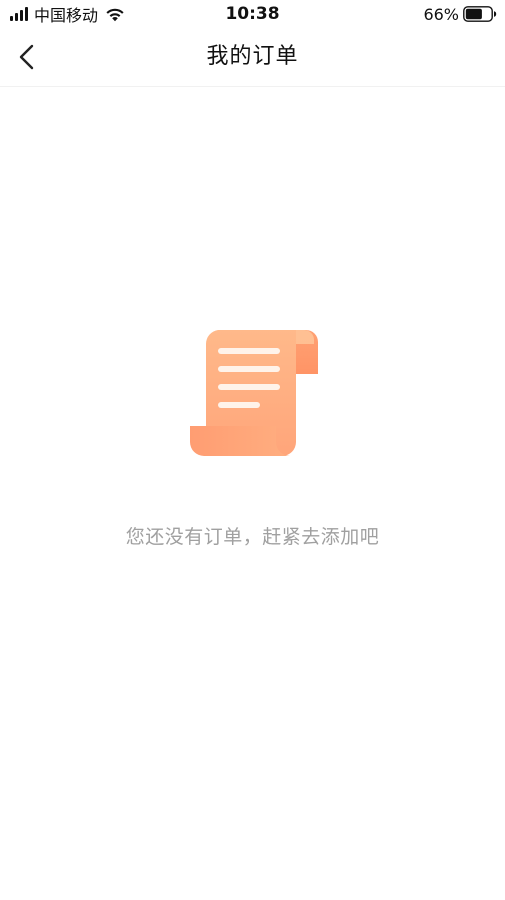 The width and height of the screenshot is (505, 900). I want to click on status-bar-left: 中国移动, so click(68, 14).